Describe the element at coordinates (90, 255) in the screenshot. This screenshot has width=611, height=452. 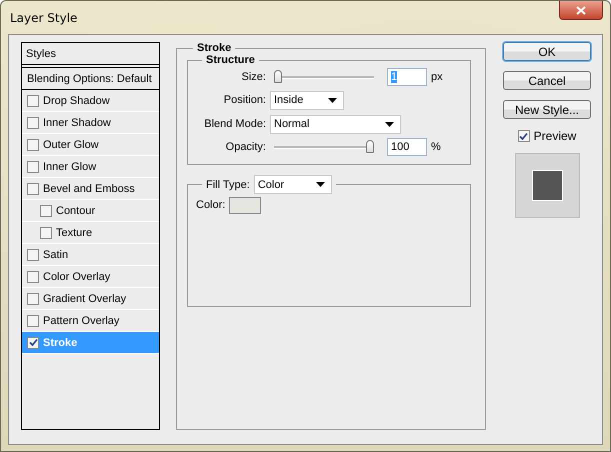
I see `style-item: Satin` at that location.